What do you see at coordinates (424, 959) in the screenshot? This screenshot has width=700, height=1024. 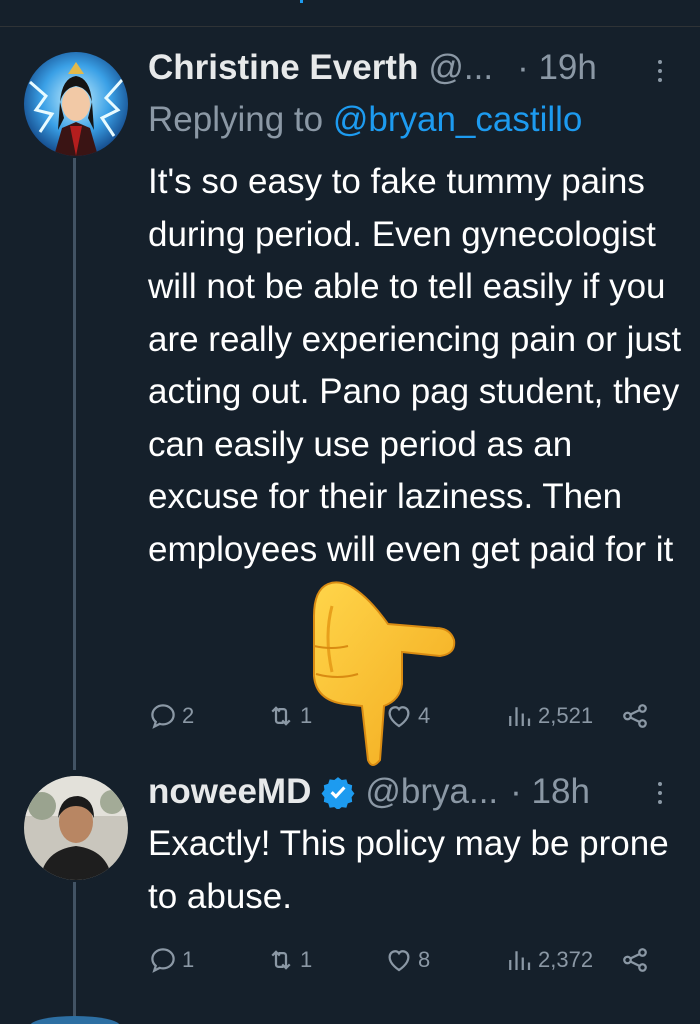 I see `like-count: 8` at bounding box center [424, 959].